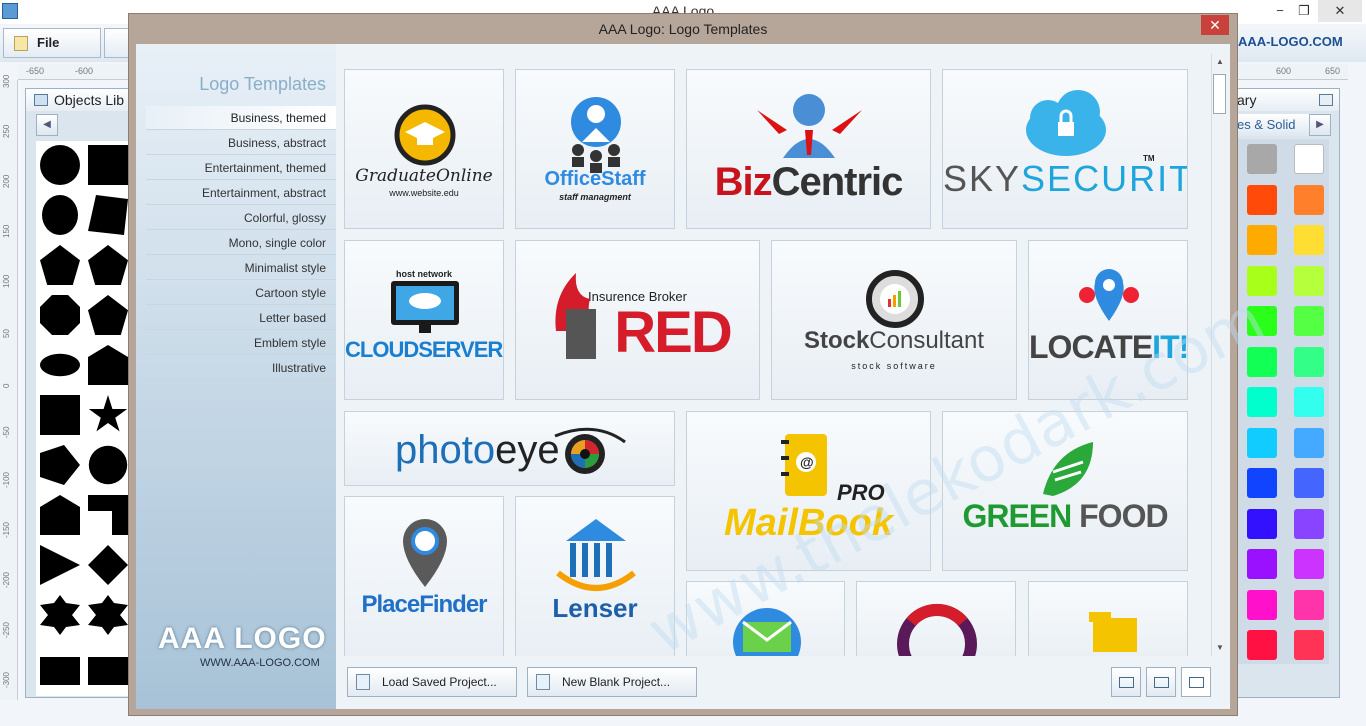 The height and width of the screenshot is (726, 1366). I want to click on category-minimalist-style: Minimalist style, so click(241, 268).